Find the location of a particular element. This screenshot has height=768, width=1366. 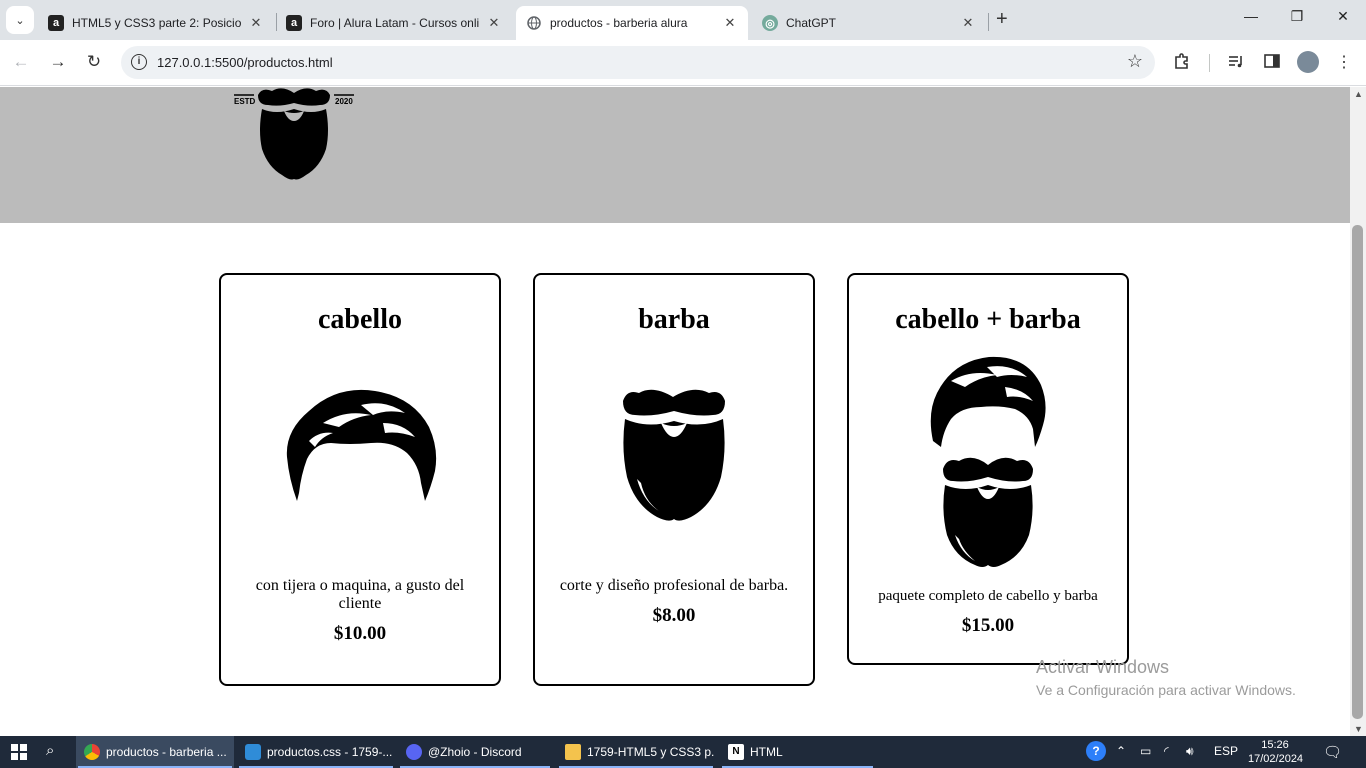

minimize-icon: — is located at coordinates (1251, 16).